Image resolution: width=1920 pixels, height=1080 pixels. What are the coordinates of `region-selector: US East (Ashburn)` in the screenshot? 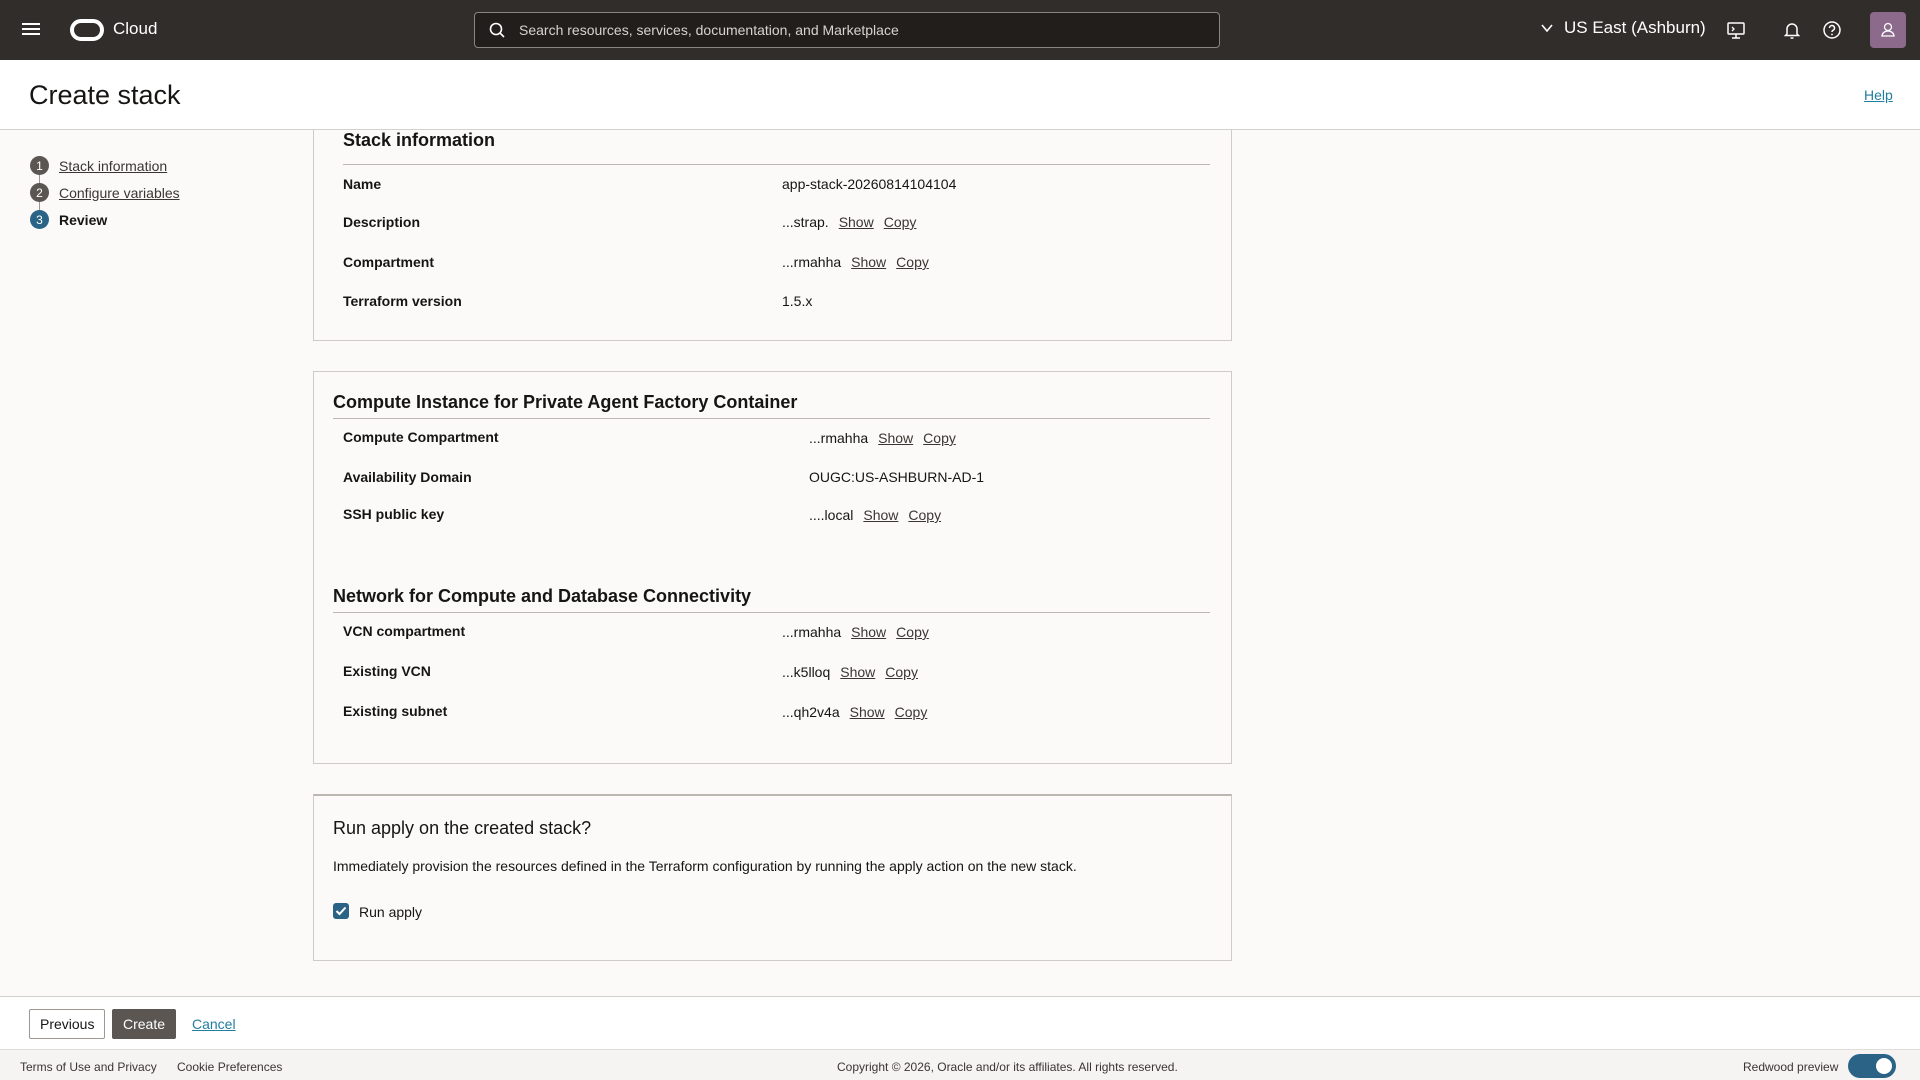 It's located at (1623, 28).